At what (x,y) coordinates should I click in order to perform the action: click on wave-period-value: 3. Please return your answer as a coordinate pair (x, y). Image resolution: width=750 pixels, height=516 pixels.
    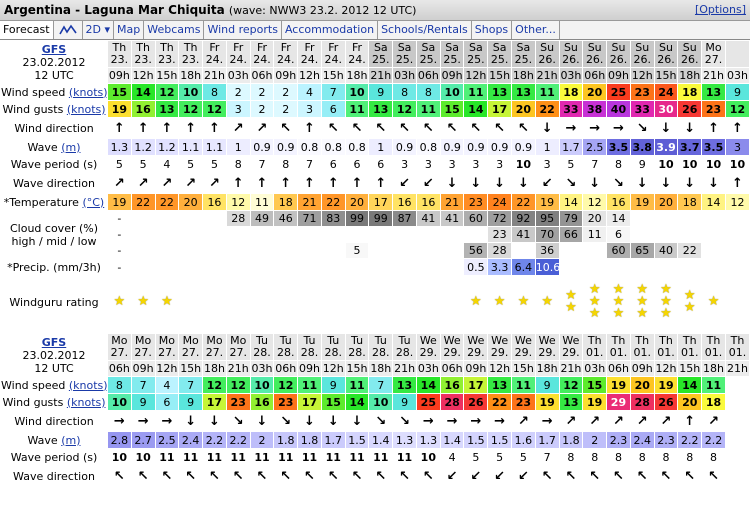
    Looking at the image, I should click on (404, 164).